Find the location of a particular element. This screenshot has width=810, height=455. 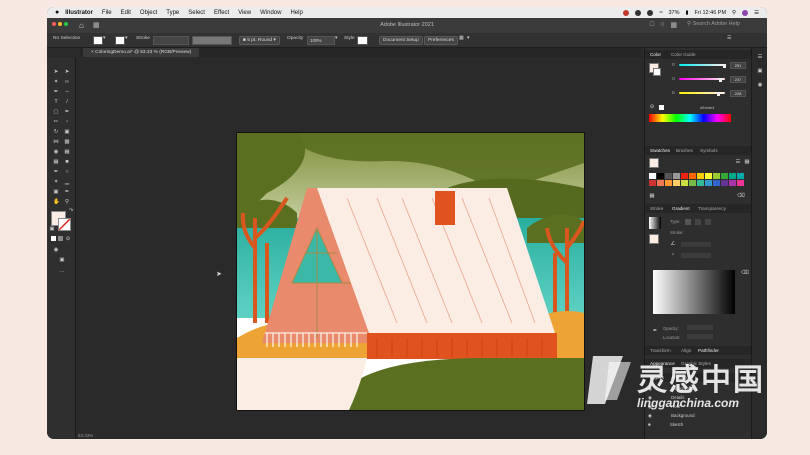

zoom-tool-icon: ⚲ is located at coordinates (67, 202).